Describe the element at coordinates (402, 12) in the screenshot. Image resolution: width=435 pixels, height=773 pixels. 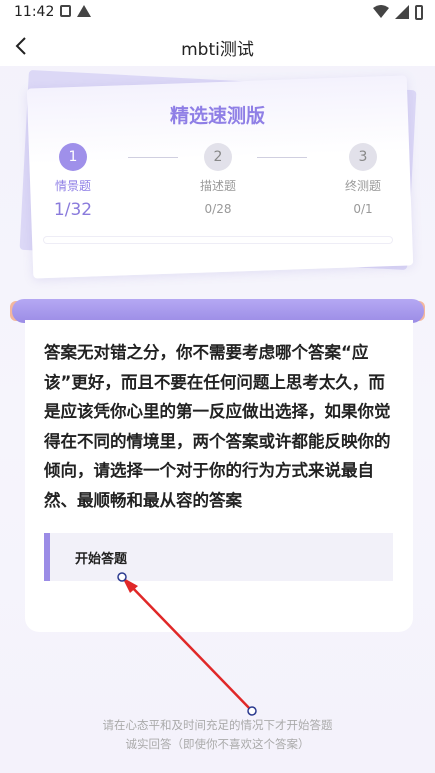
I see `signal-icon` at that location.